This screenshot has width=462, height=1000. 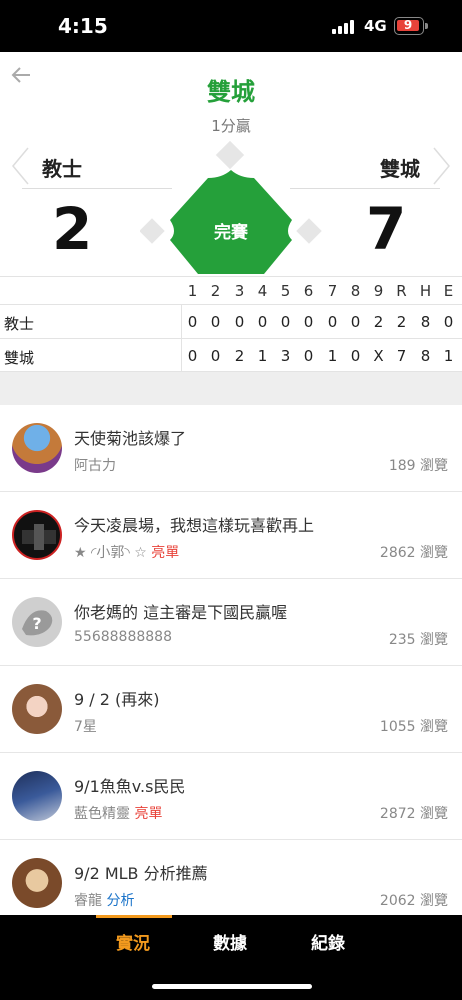 What do you see at coordinates (448, 291) in the screenshot?
I see `errors-header: E` at bounding box center [448, 291].